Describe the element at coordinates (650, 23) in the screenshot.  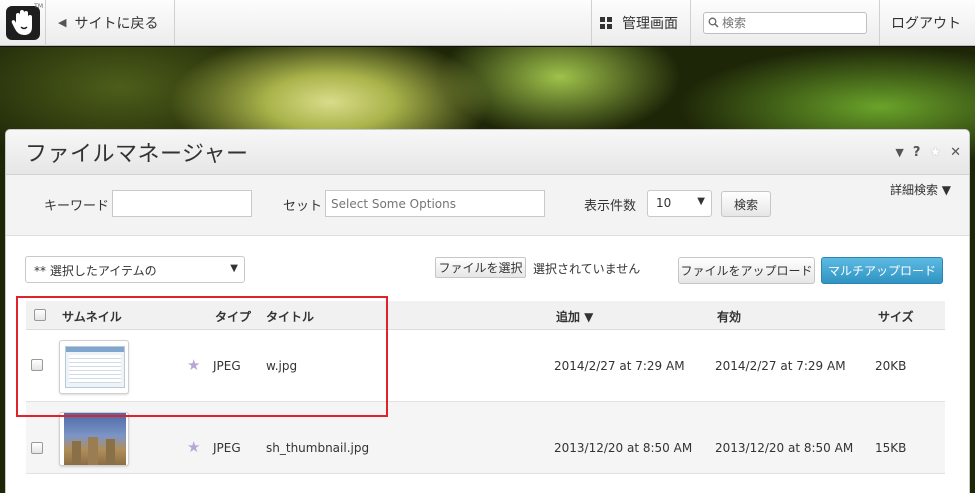
I see `dashboard-label: 管理画面` at that location.